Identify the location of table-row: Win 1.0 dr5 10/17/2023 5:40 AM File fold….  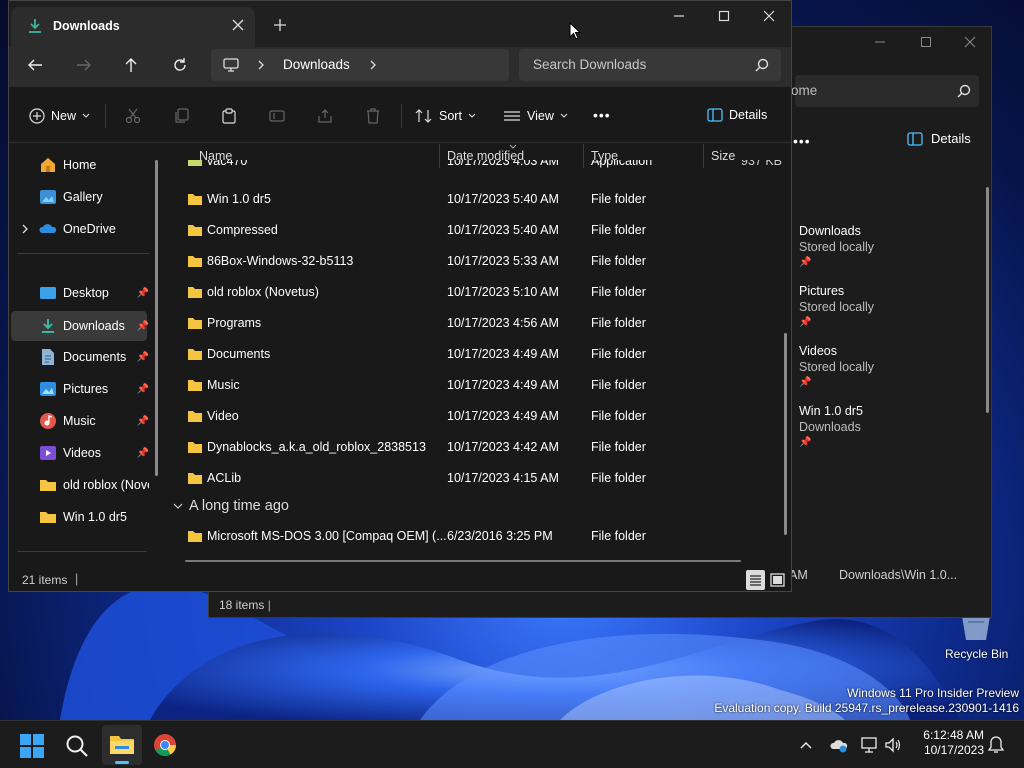
(477, 199).